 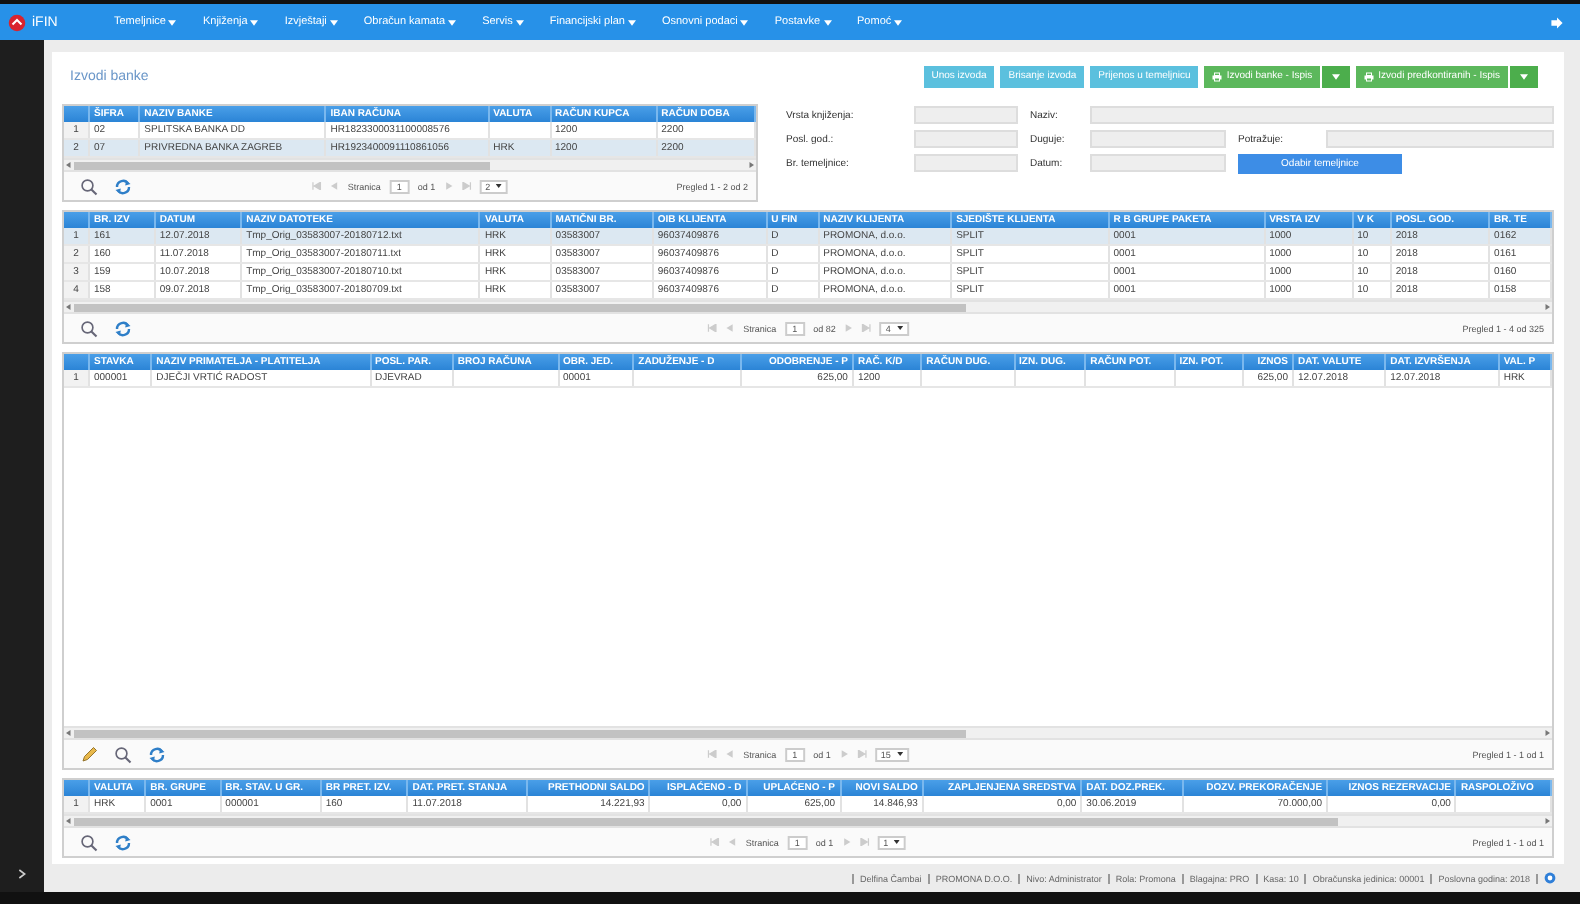 I want to click on chevron-right-icon, so click(x=22, y=874).